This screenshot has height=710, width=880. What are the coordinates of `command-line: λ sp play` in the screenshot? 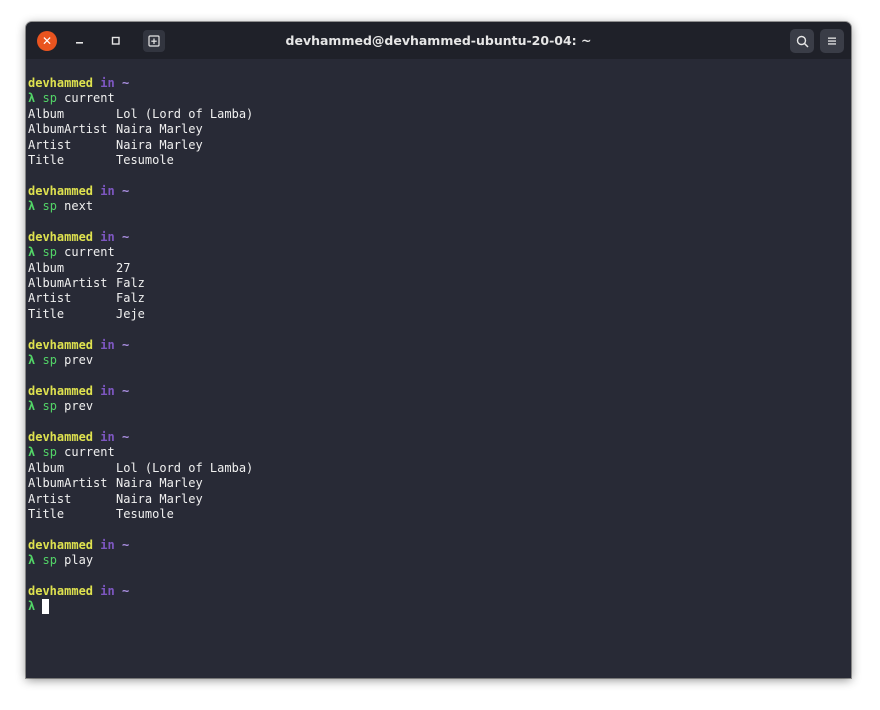 It's located at (438, 560).